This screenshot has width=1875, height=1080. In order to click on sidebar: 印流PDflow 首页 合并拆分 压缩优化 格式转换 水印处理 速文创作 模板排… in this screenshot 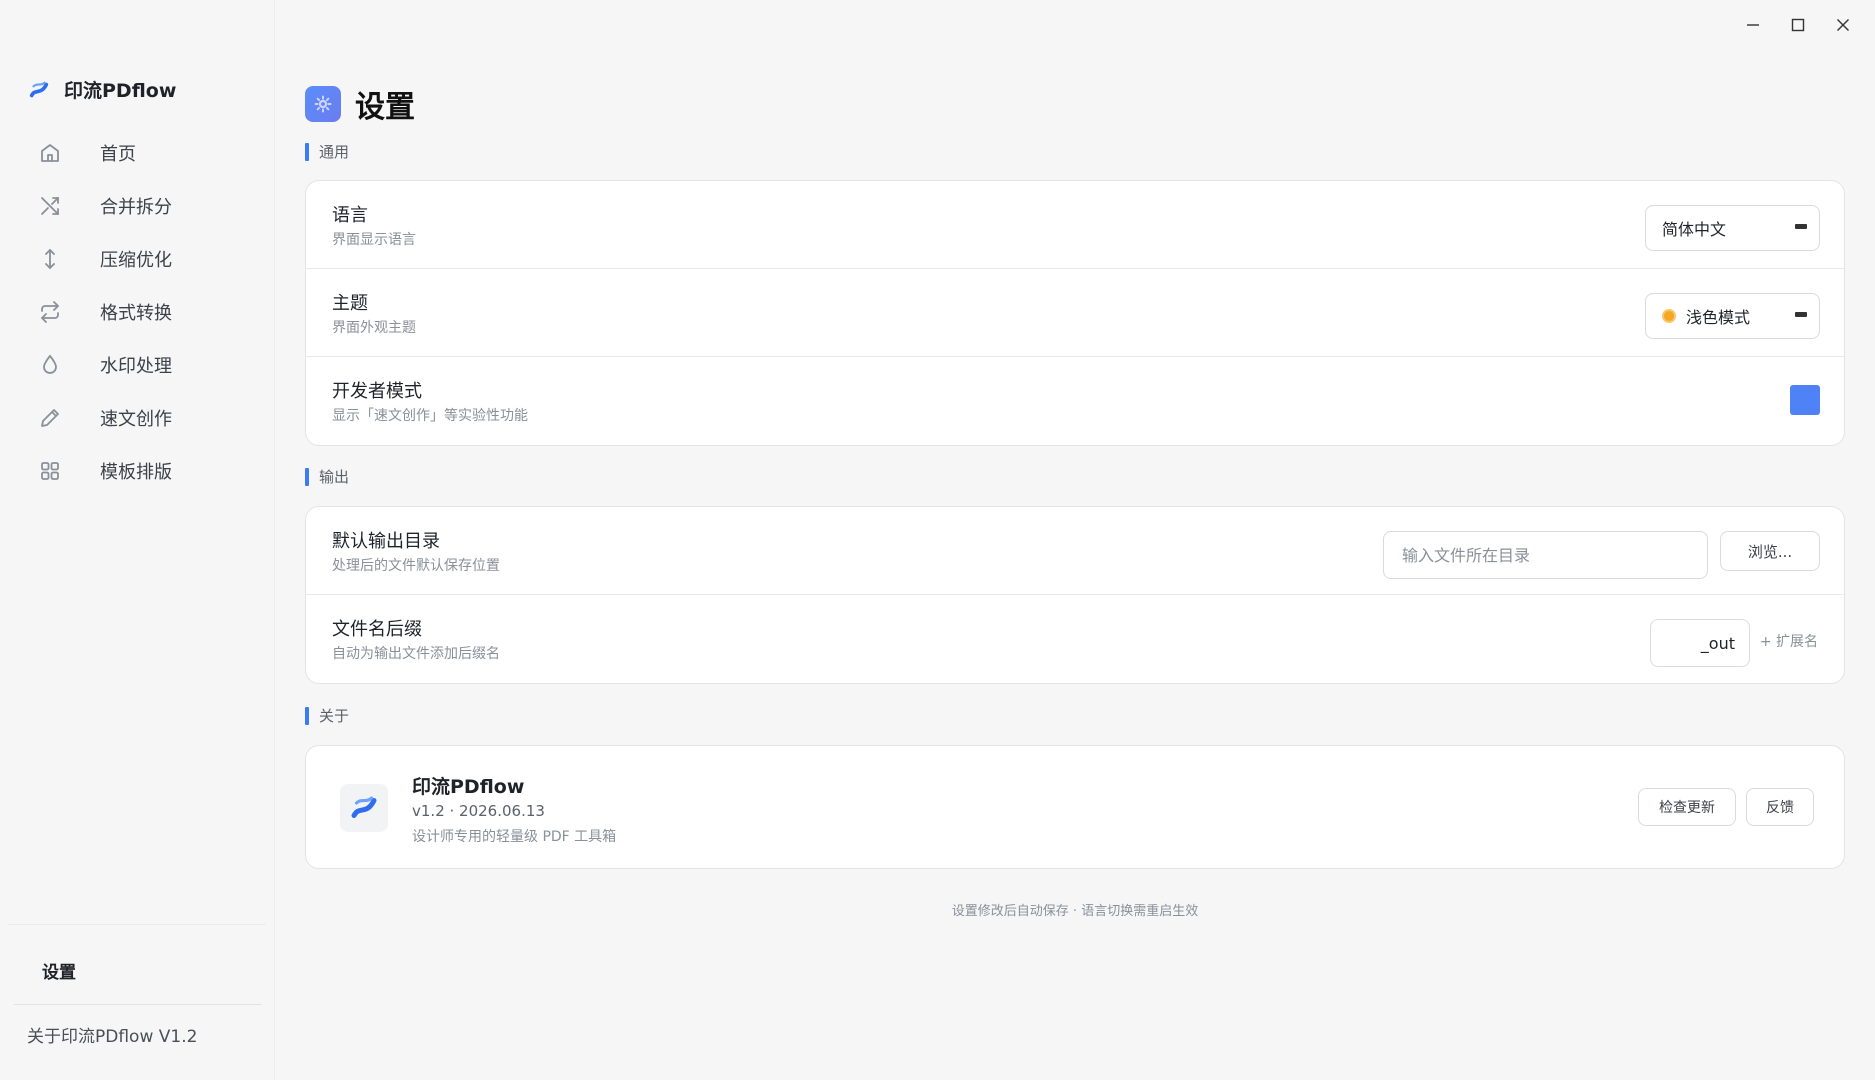, I will do `click(137, 540)`.